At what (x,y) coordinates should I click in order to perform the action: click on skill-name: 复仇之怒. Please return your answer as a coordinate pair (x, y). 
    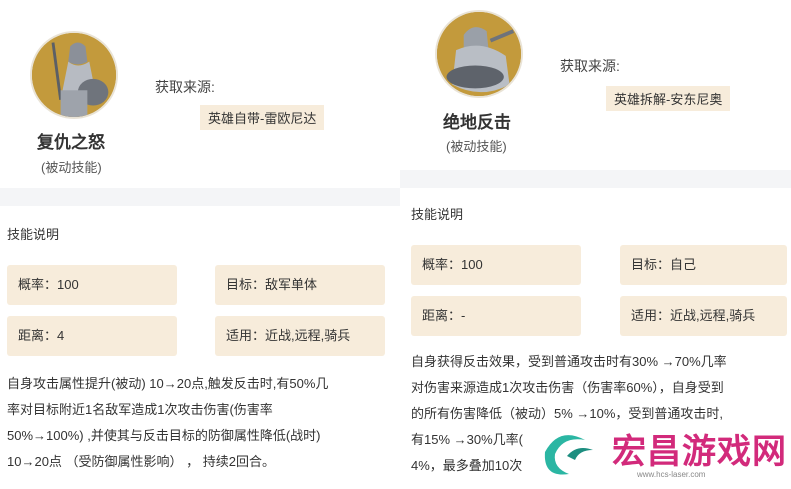
    Looking at the image, I should click on (71, 142).